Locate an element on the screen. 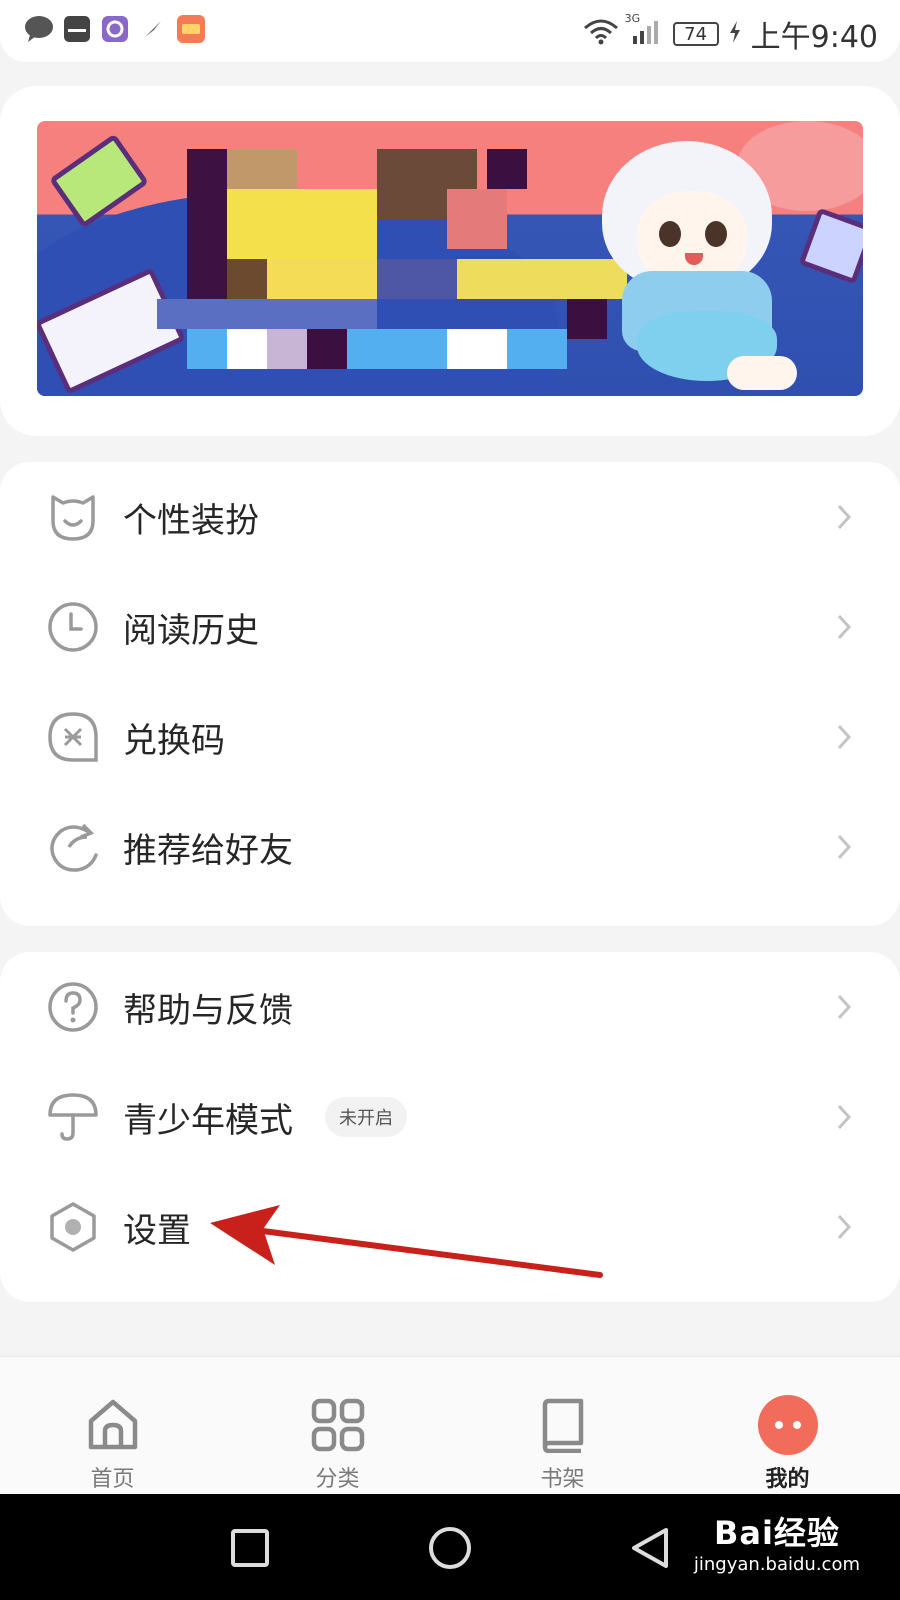 Image resolution: width=900 pixels, height=1600 pixels. tab-home: 首页 is located at coordinates (112, 1426).